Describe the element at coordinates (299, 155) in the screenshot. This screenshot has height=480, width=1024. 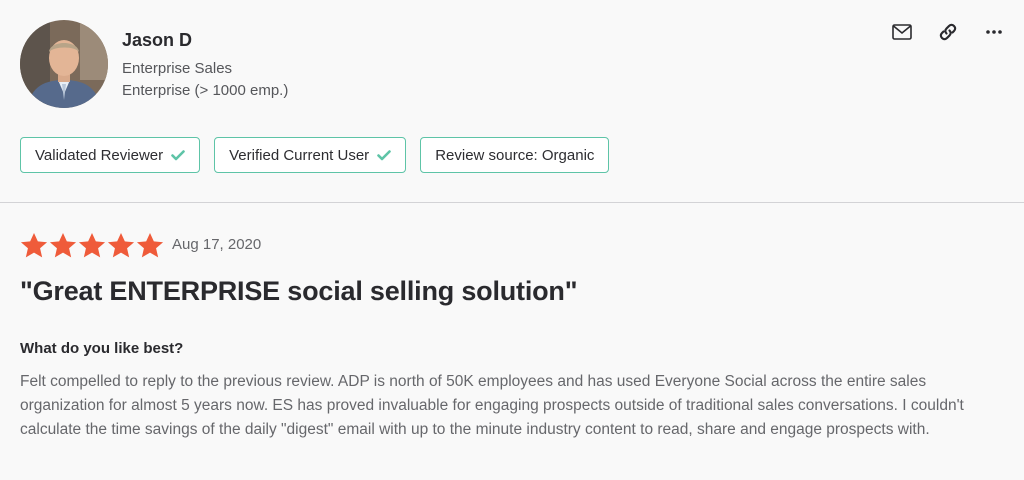
I see `badge-label: Verified Current User` at that location.